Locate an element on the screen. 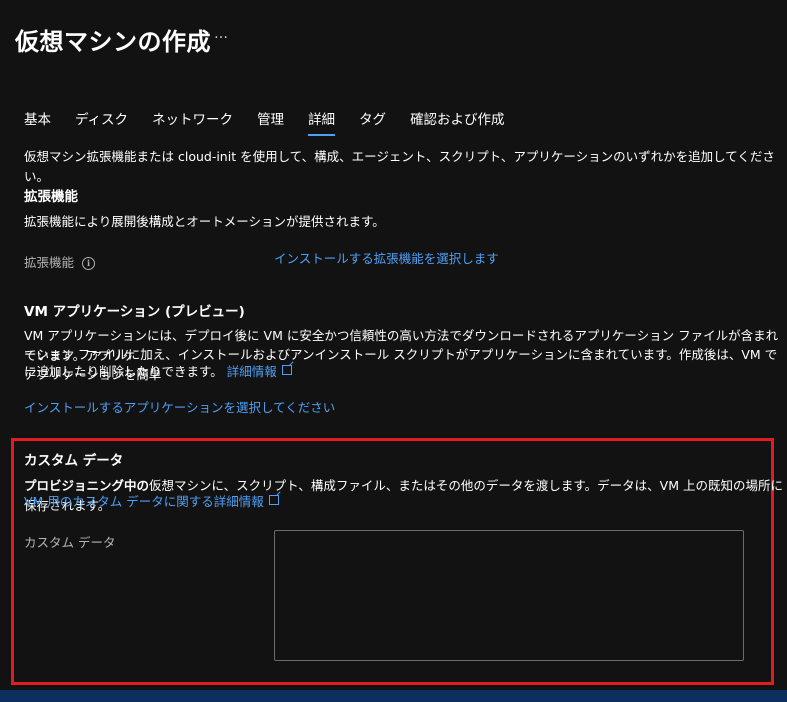  extensions-heading: 拡張機能 is located at coordinates (51, 197).